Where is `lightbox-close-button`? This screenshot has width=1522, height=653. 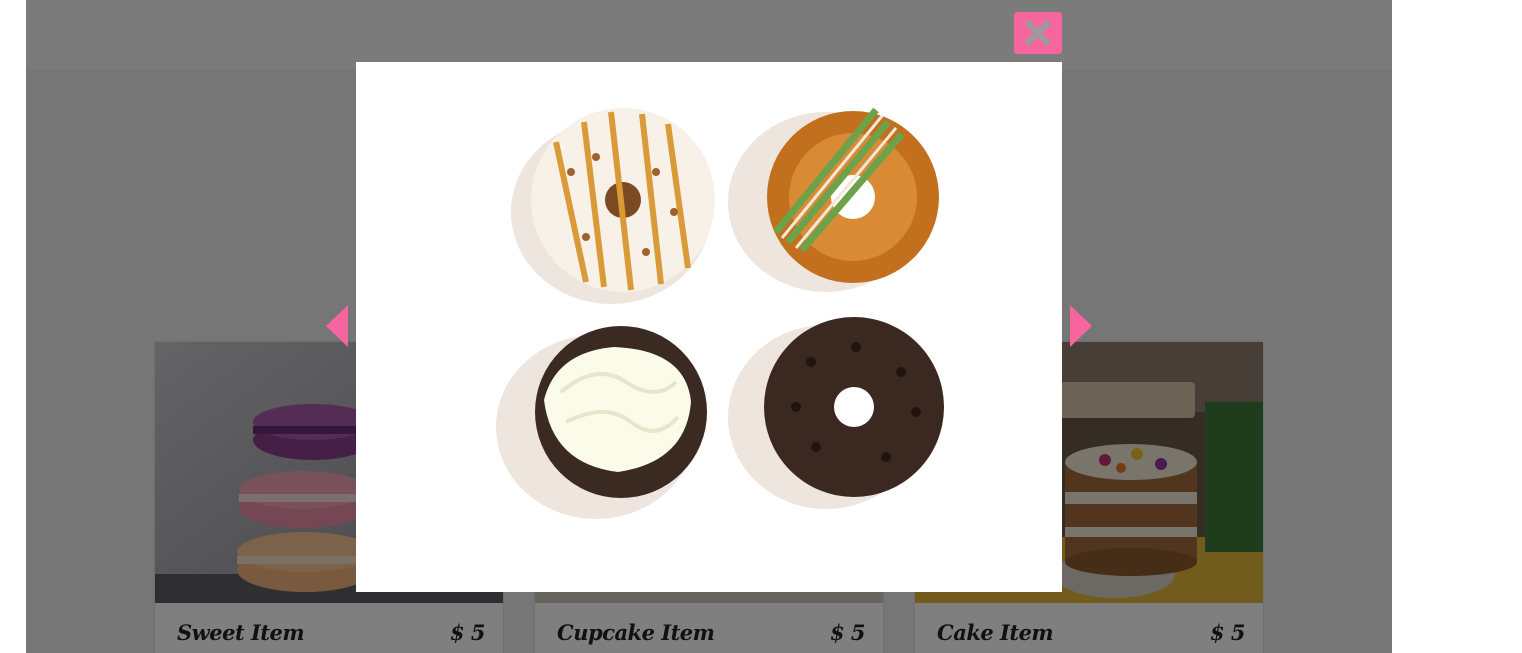
lightbox-close-button is located at coordinates (1038, 33).